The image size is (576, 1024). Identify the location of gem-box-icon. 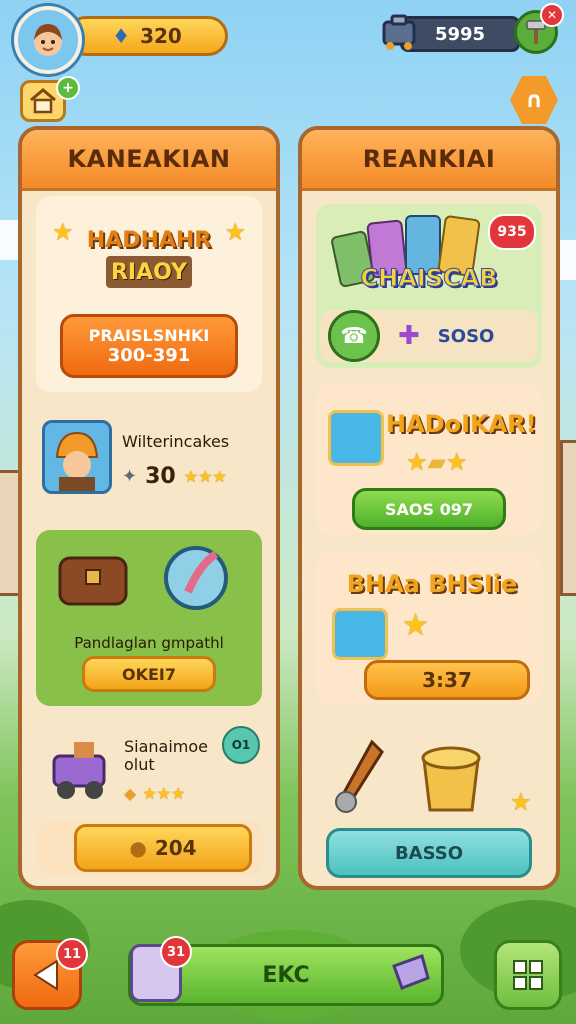
(360, 634).